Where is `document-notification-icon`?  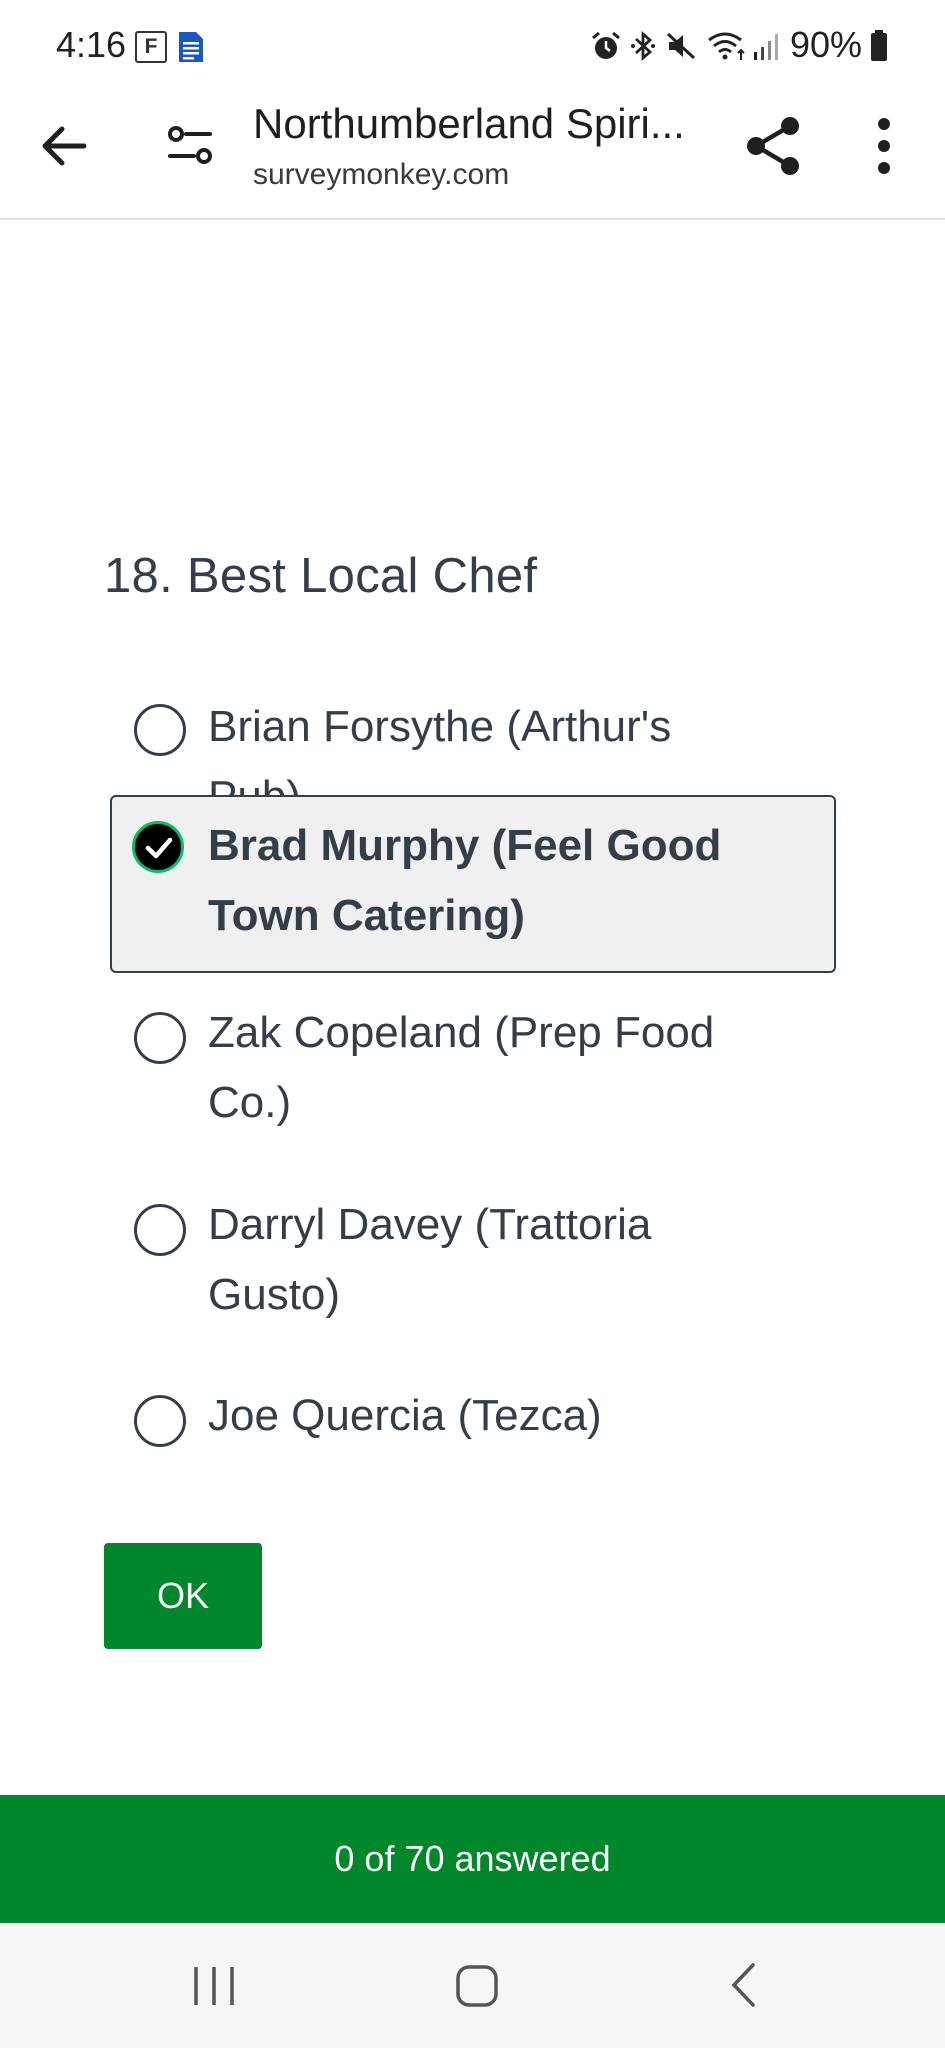
document-notification-icon is located at coordinates (191, 47).